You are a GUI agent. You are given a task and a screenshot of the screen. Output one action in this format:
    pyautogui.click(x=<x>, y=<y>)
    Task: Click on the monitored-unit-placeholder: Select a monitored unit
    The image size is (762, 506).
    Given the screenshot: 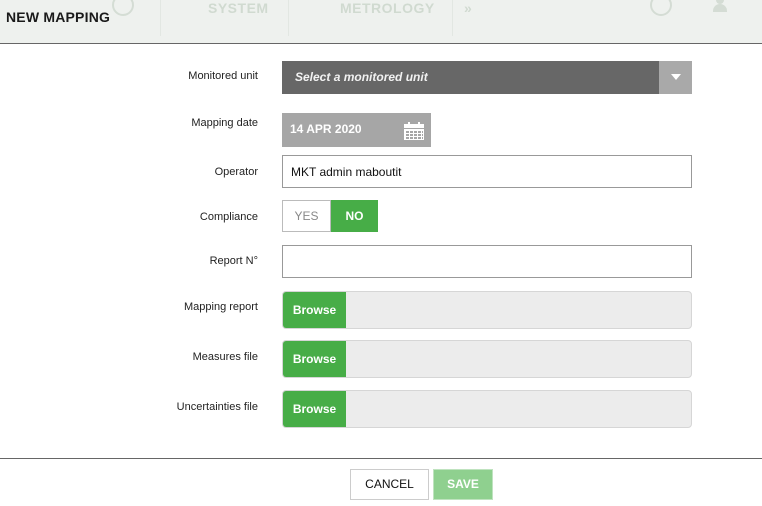 What is the action you would take?
    pyautogui.click(x=361, y=77)
    